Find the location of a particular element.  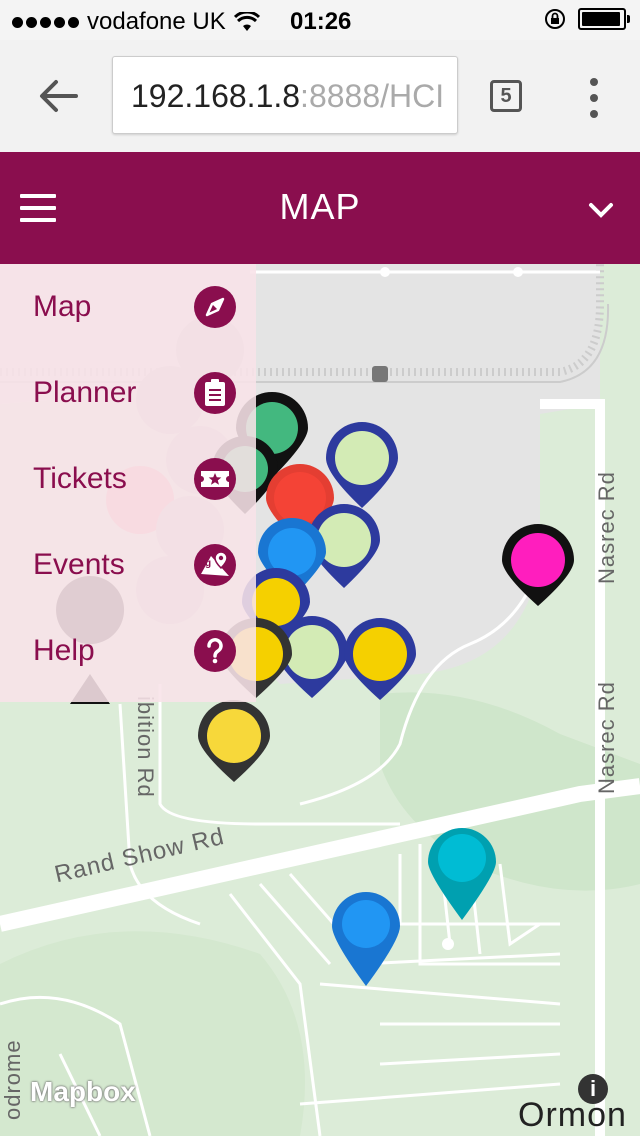

carrier-info: vodafone UK is located at coordinates (136, 22).